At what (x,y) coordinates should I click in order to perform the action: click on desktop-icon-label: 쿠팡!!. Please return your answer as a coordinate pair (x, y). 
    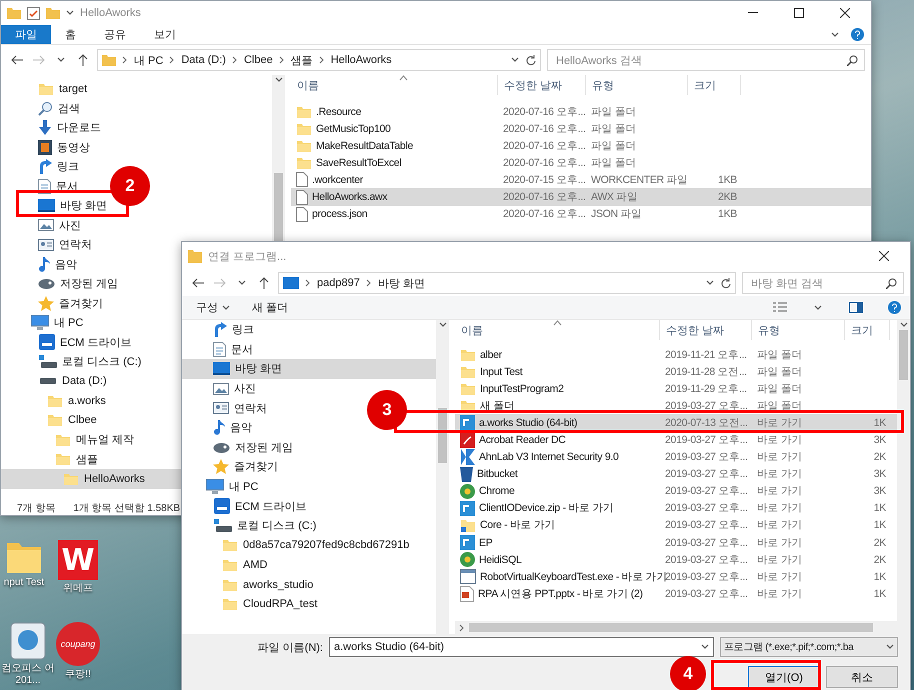
    Looking at the image, I should click on (78, 674).